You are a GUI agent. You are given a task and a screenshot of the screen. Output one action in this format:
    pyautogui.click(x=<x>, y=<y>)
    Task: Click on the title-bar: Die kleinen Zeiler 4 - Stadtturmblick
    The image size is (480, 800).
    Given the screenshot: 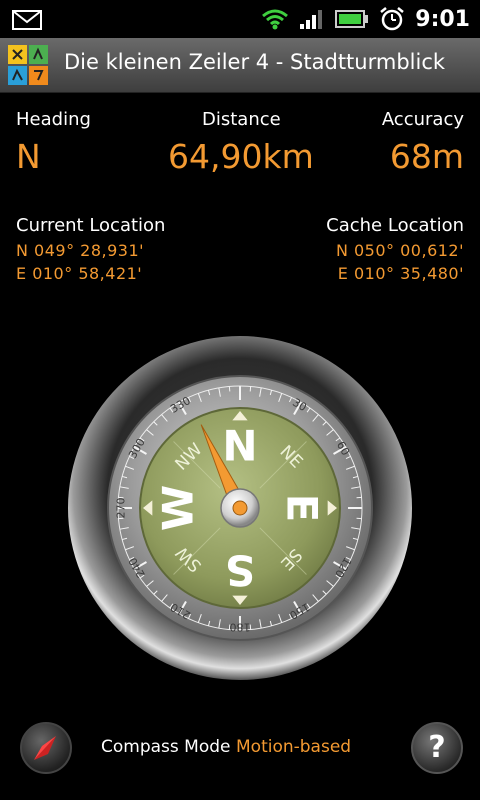 What is the action you would take?
    pyautogui.click(x=240, y=65)
    